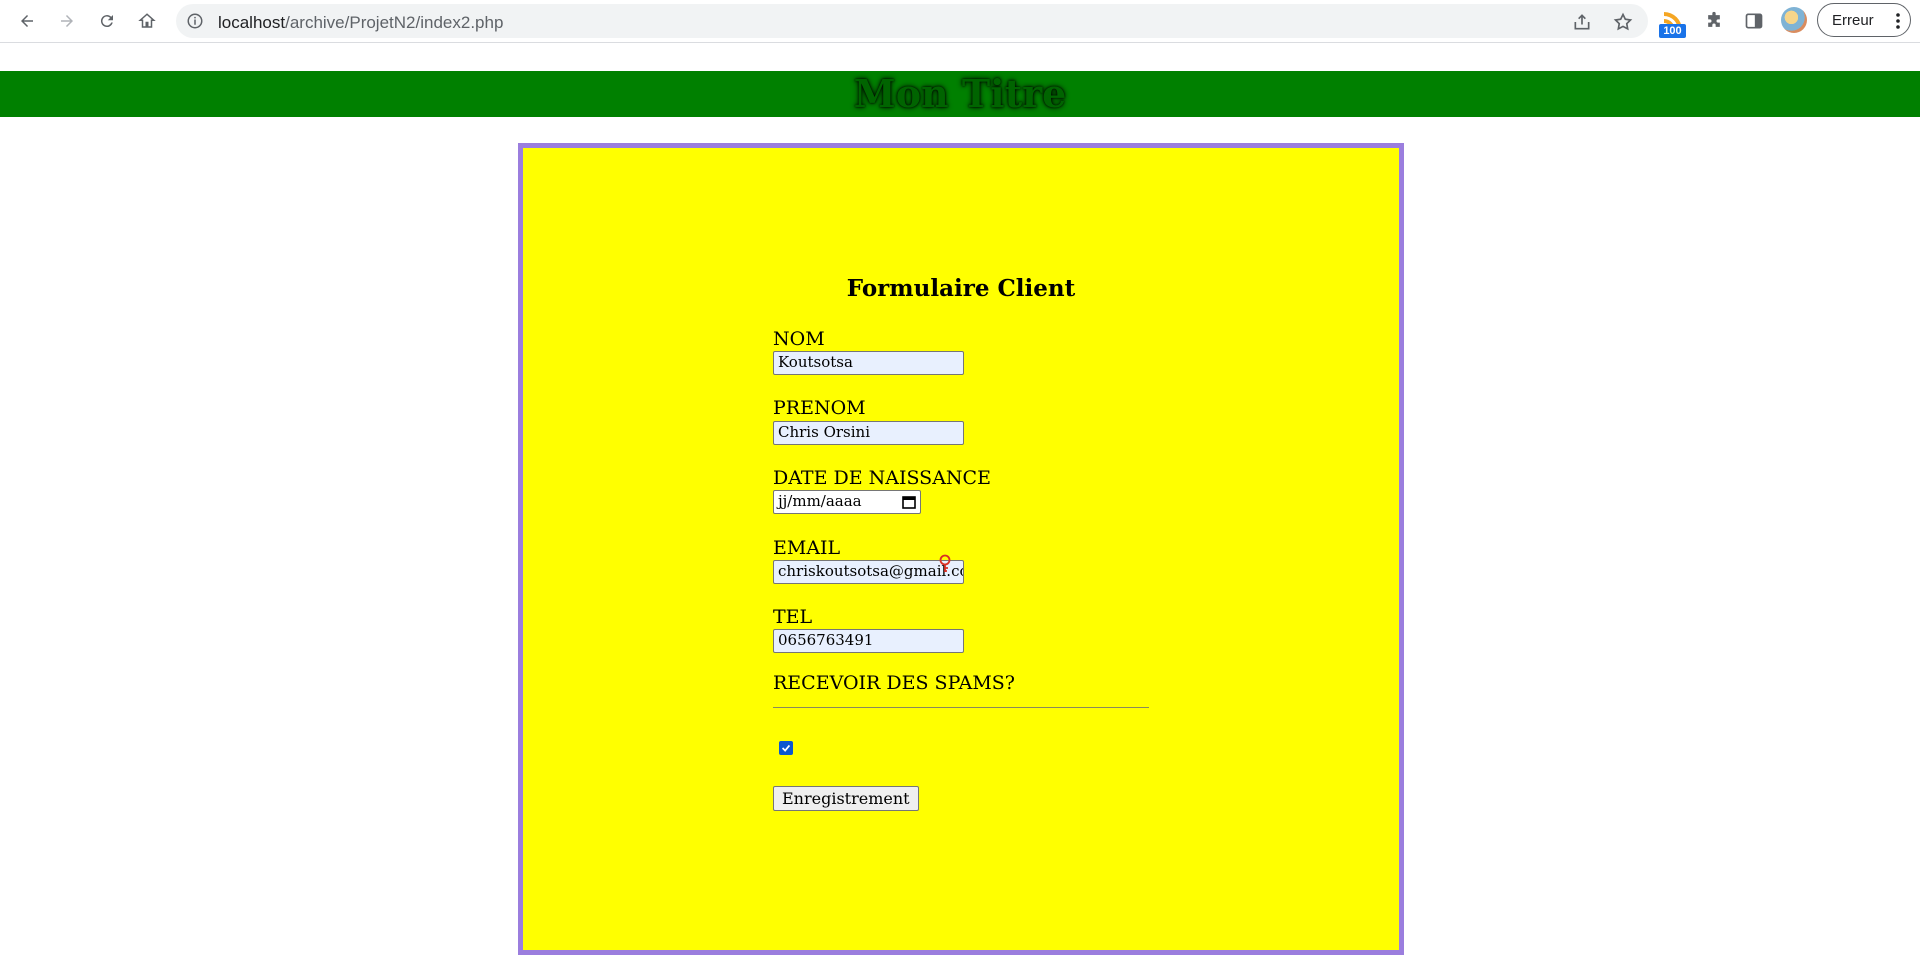 This screenshot has width=1920, height=975. Describe the element at coordinates (807, 548) in the screenshot. I see `email-label: EMAIL` at that location.